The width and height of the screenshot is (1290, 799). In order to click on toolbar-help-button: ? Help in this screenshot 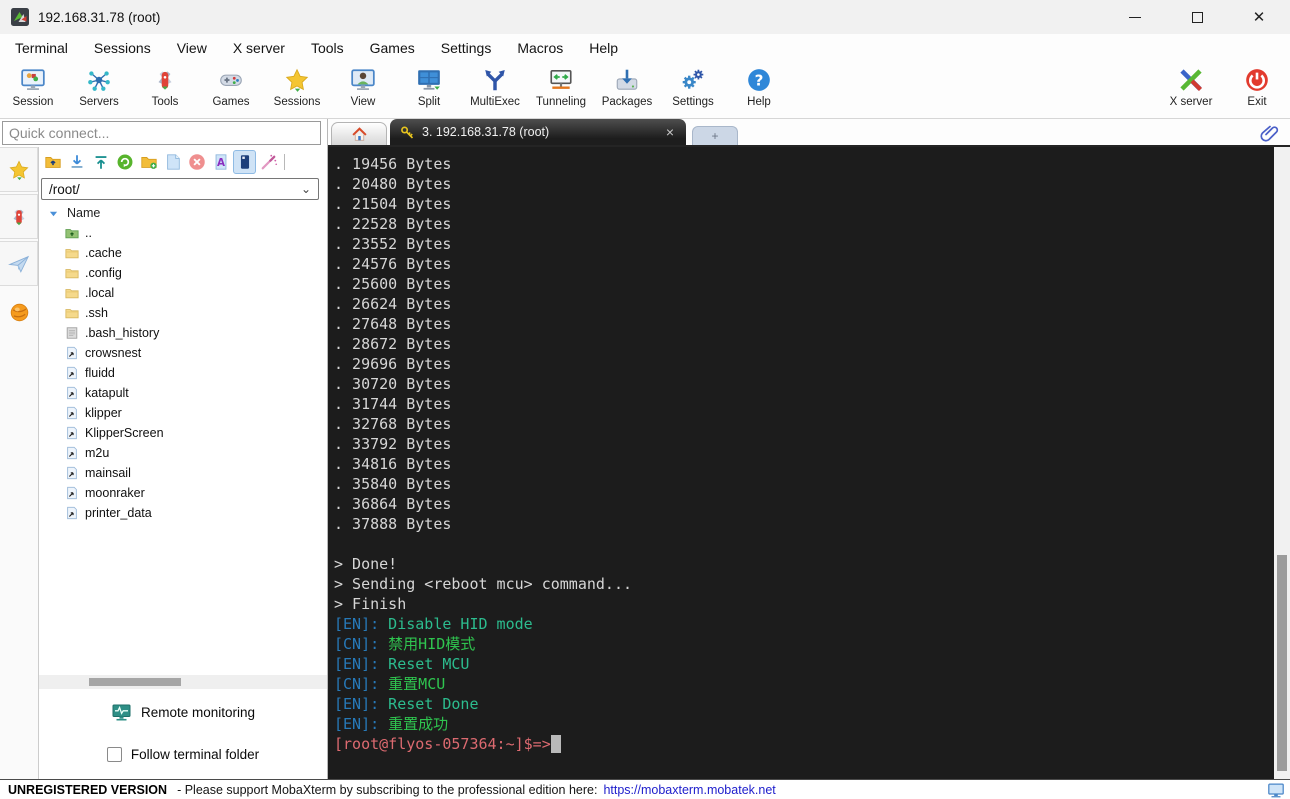, I will do `click(759, 87)`.